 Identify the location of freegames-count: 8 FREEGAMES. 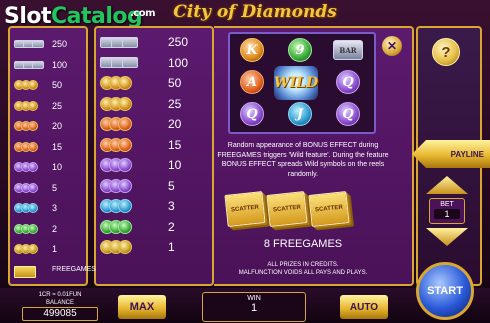
(303, 244).